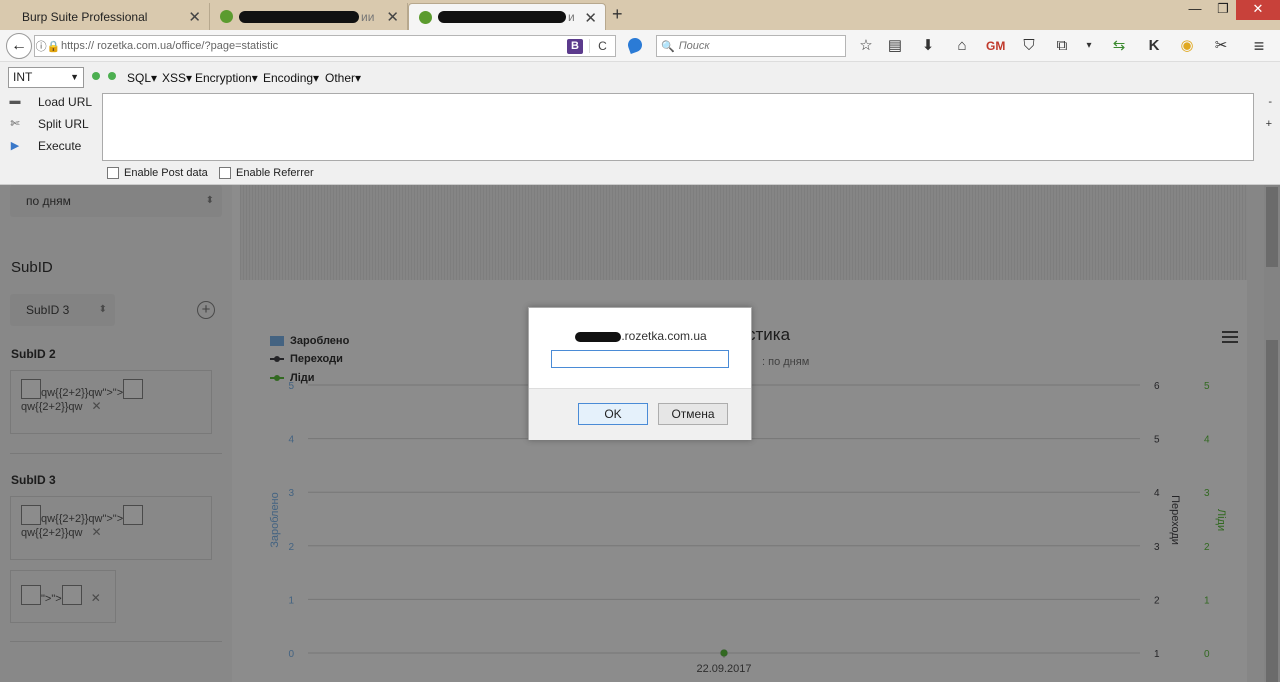 This screenshot has width=1280, height=682. What do you see at coordinates (19, 46) in the screenshot?
I see `back-button: ←` at bounding box center [19, 46].